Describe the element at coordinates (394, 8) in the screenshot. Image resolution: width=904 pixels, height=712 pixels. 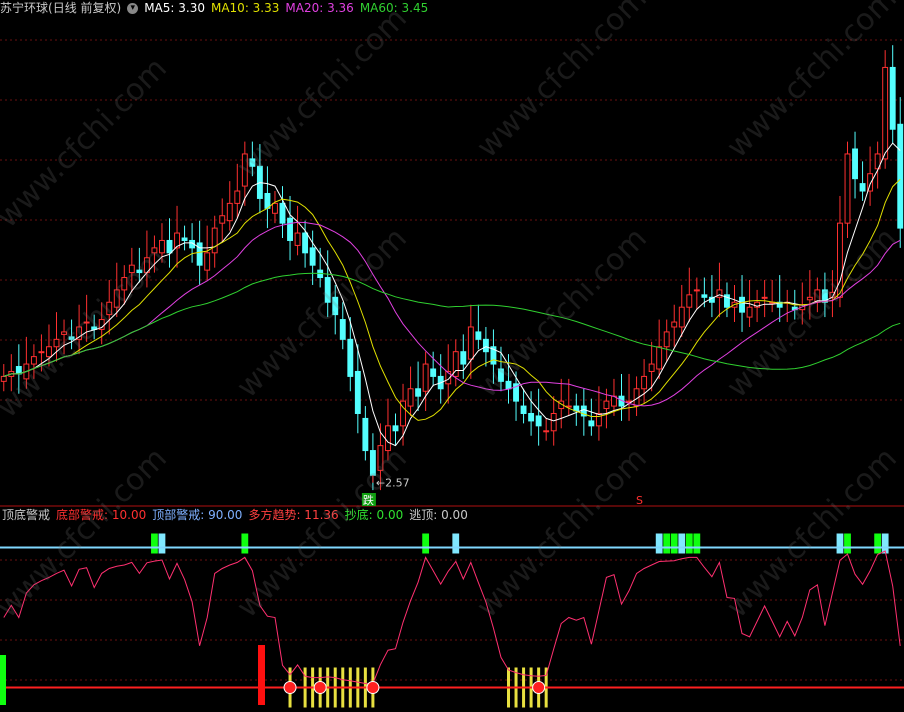
I see `ma60-label: MA60: 3.45` at that location.